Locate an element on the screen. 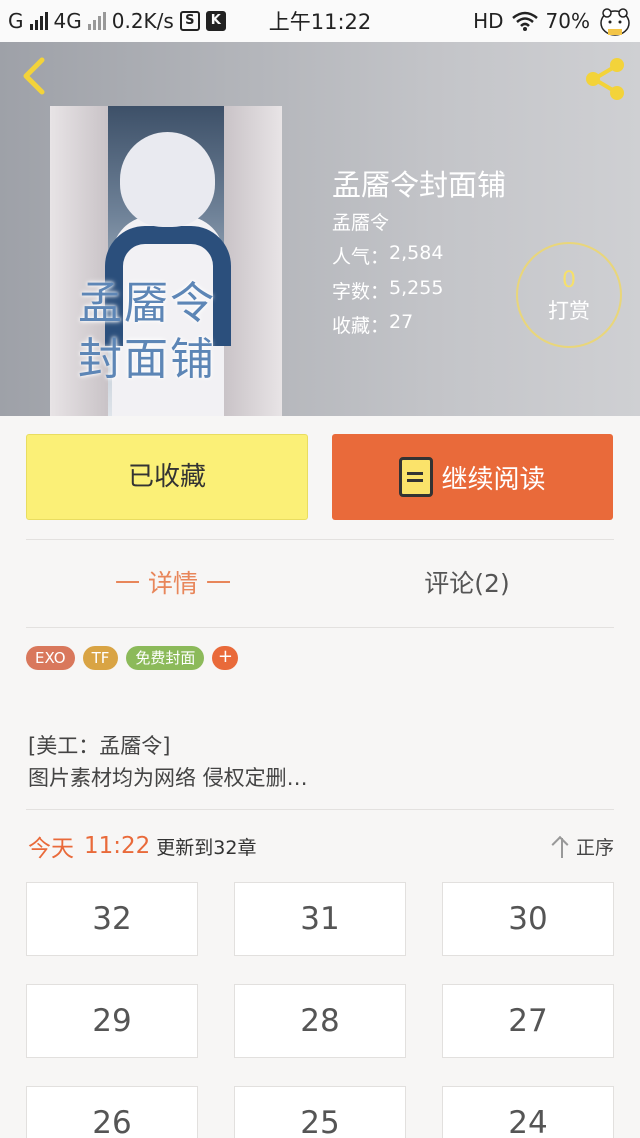 The image size is (640, 1138). word-count-row: 字数： 5,255 is located at coordinates (387, 290).